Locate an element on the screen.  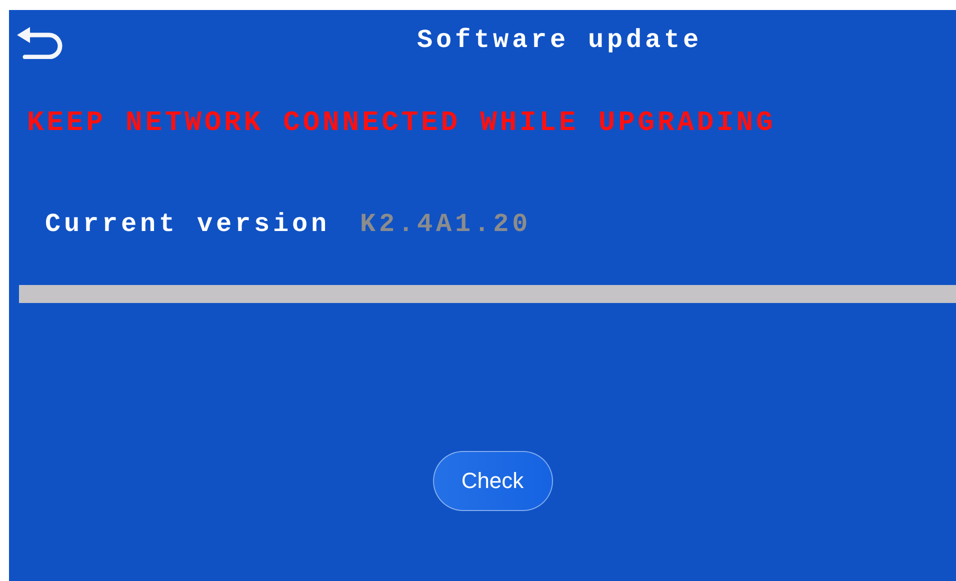
version-label: Current version is located at coordinates (187, 224).